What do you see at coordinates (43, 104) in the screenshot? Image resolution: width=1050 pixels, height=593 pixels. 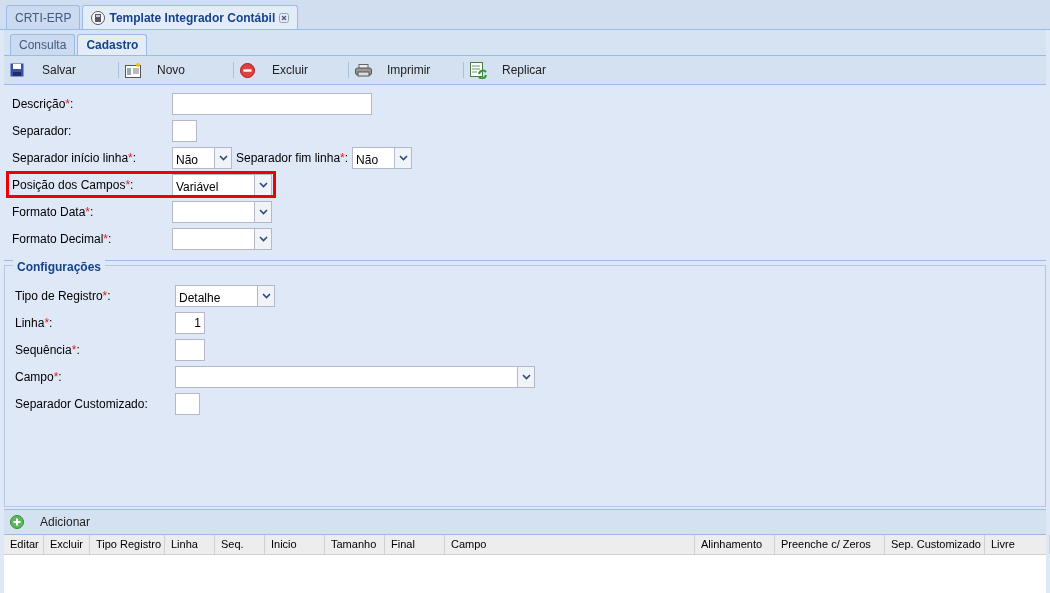 I see `field-label: Descrição*:` at bounding box center [43, 104].